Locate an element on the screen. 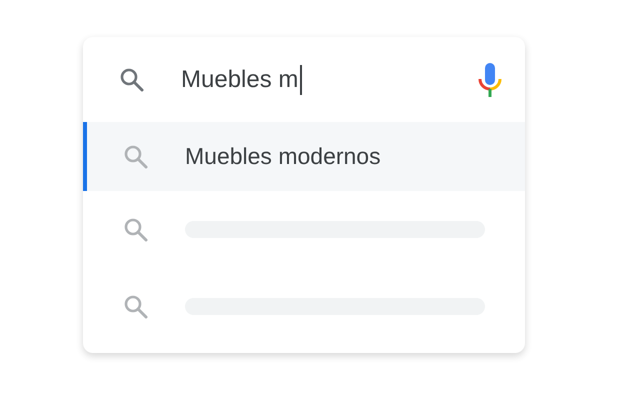 The width and height of the screenshot is (620, 400). suggestion-row: Muebles modernos is located at coordinates (304, 156).